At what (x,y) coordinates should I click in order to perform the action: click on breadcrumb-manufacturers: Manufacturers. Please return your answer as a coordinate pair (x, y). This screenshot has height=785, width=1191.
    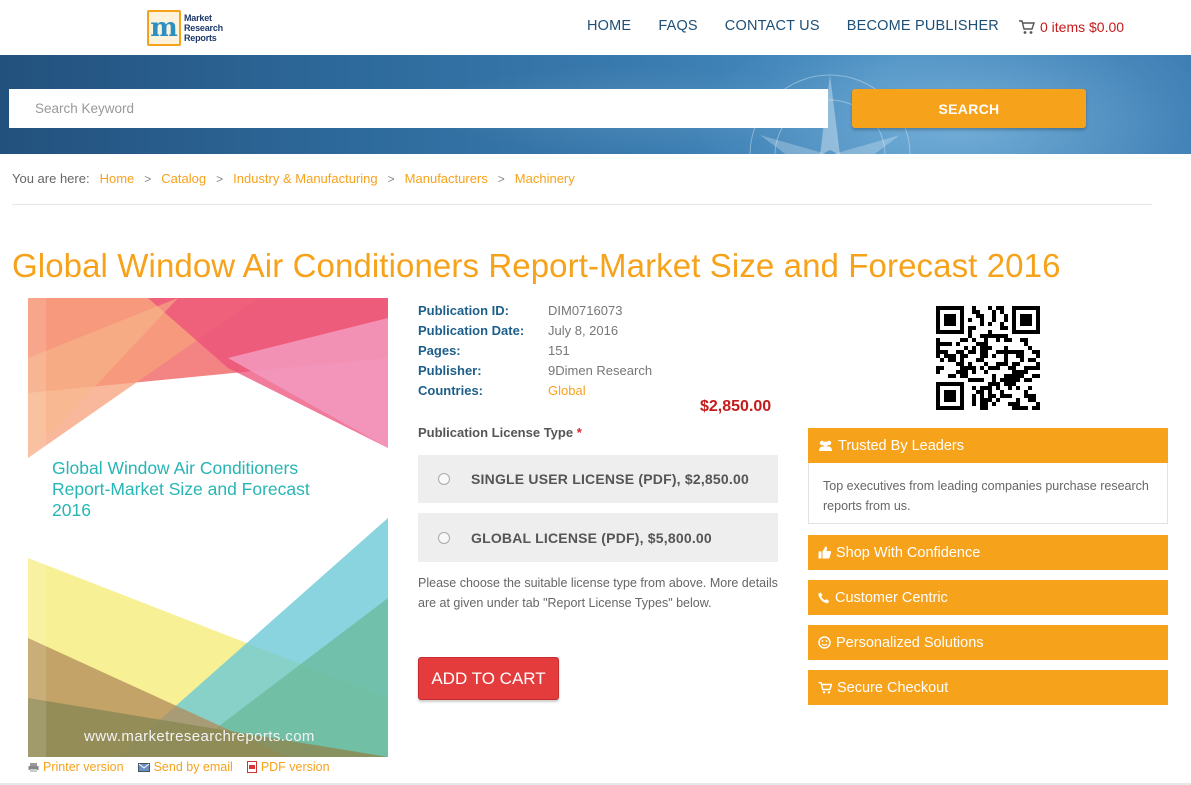
    Looking at the image, I should click on (446, 178).